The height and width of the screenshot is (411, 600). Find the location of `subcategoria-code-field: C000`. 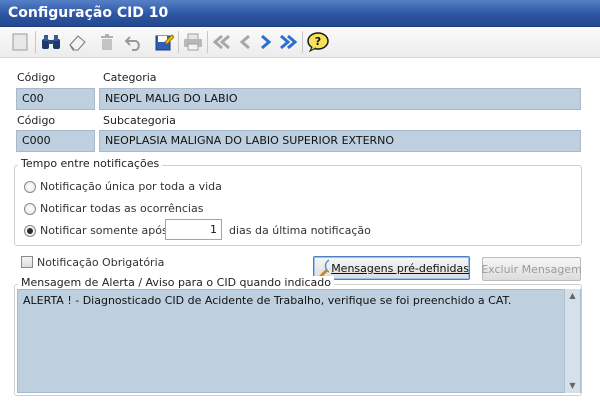

subcategoria-code-field: C000 is located at coordinates (55, 141).